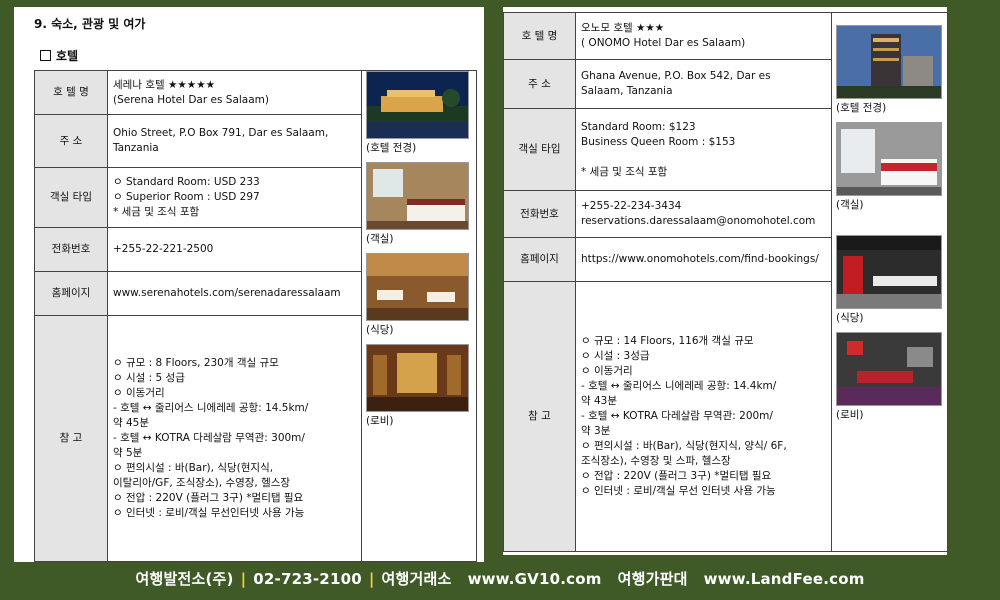 The width and height of the screenshot is (1000, 600). I want to click on footer-company: 여행발전소(주), so click(184, 579).